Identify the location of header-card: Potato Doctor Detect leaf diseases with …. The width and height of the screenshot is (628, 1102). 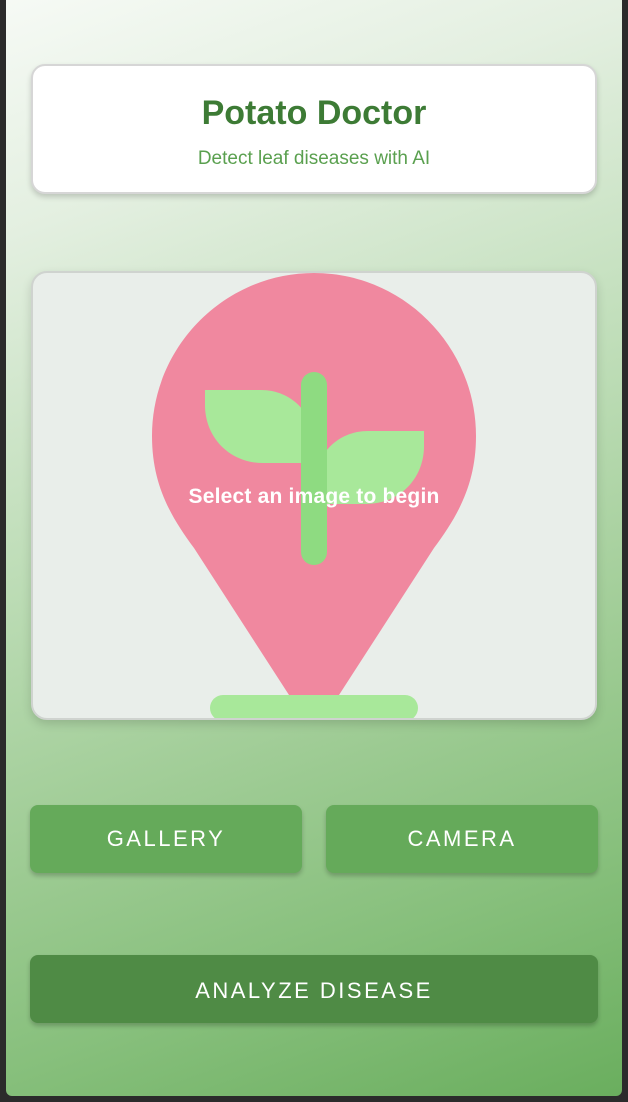
(314, 129).